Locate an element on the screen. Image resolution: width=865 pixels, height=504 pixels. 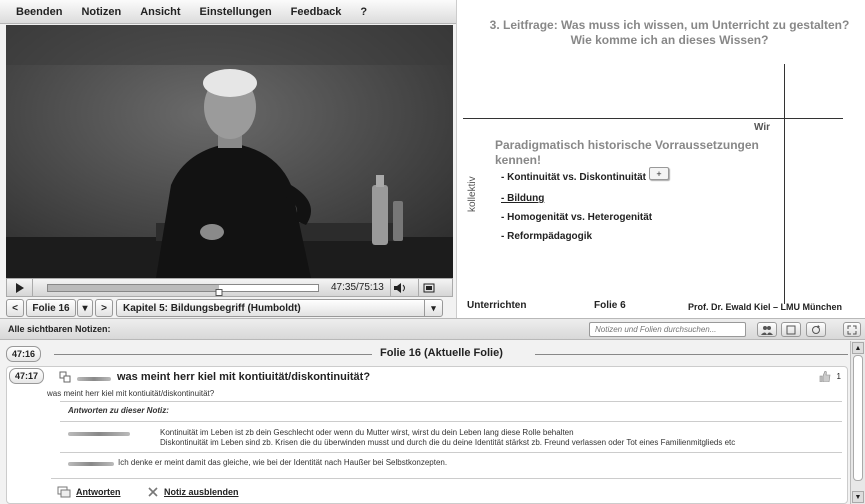
menu-help: ? is located at coordinates (363, 12).